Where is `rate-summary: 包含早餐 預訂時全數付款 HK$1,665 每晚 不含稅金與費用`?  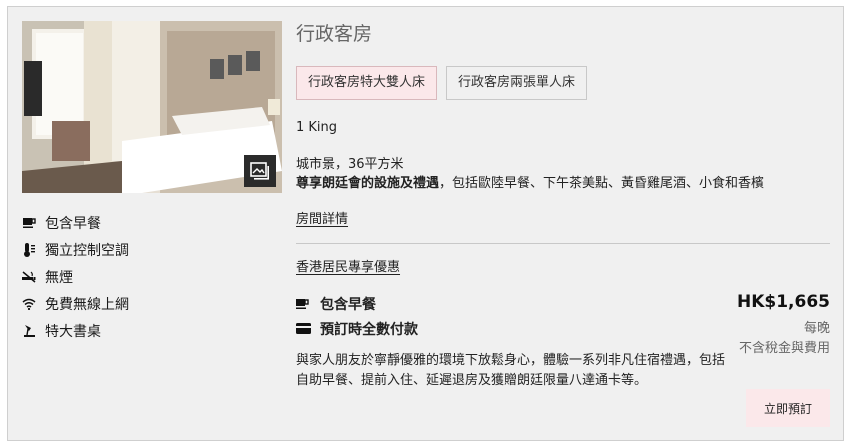
rate-summary: 包含早餐 預訂時全數付款 HK$1,665 每晚 不含稅金與費用 is located at coordinates (563, 323).